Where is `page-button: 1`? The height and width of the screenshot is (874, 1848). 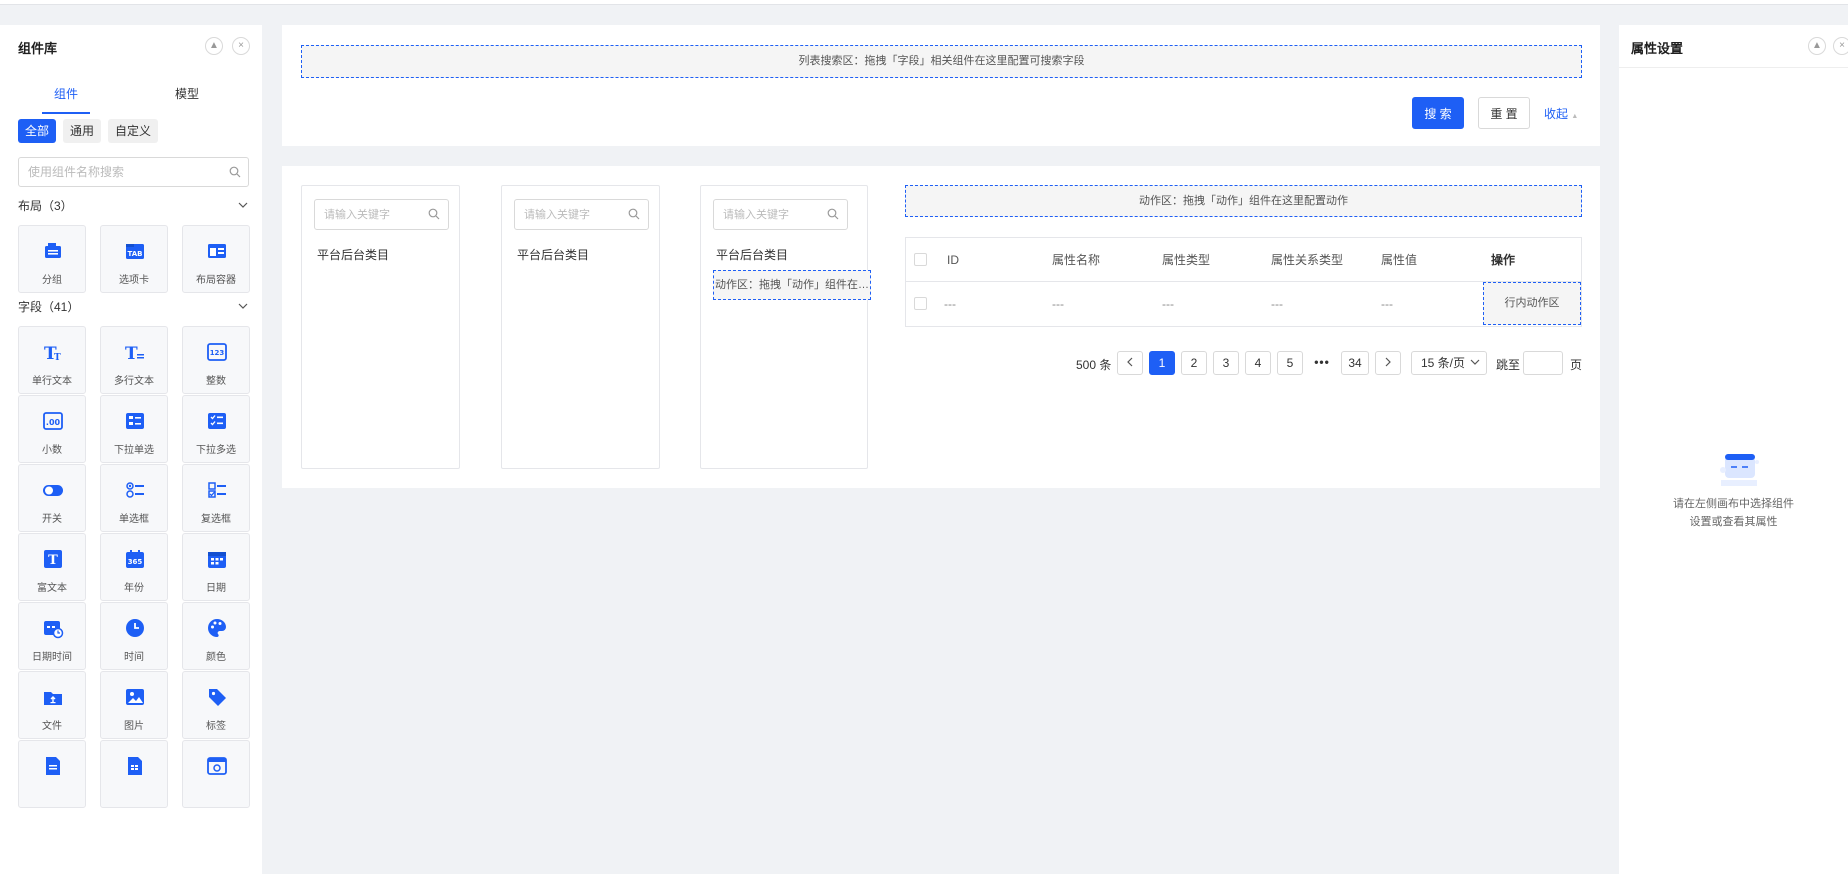
page-button: 1 is located at coordinates (1162, 363).